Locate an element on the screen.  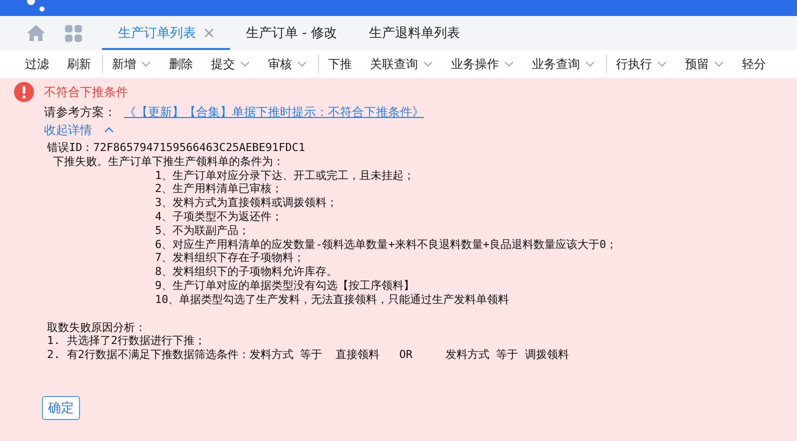
condition-text: 6、对应生产用料清单的应发数量-领料选单数量+来料不良退料数量+良品退料数量应该大于0； is located at coordinates (386, 245).